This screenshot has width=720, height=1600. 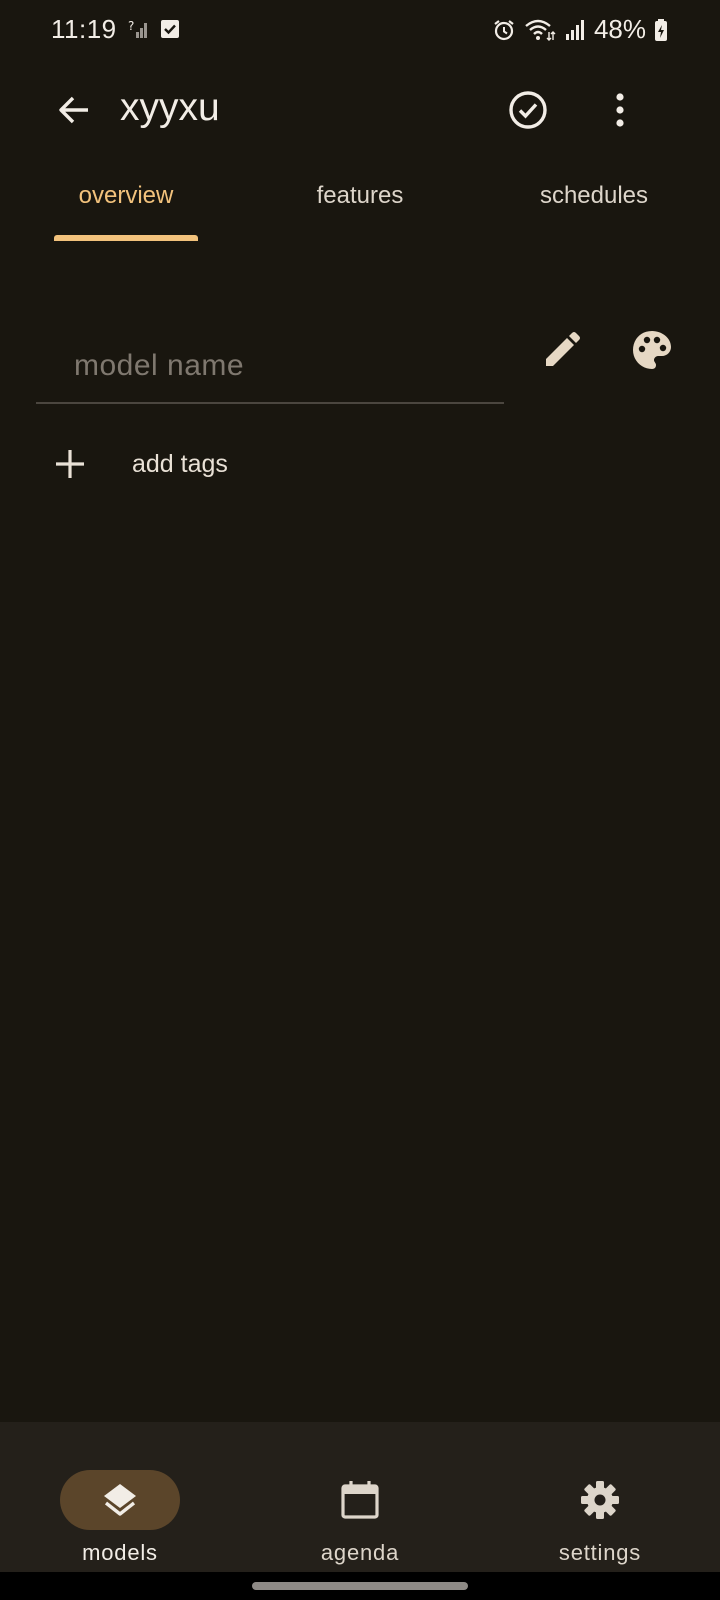 What do you see at coordinates (84, 29) in the screenshot?
I see `status-time: 11:19` at bounding box center [84, 29].